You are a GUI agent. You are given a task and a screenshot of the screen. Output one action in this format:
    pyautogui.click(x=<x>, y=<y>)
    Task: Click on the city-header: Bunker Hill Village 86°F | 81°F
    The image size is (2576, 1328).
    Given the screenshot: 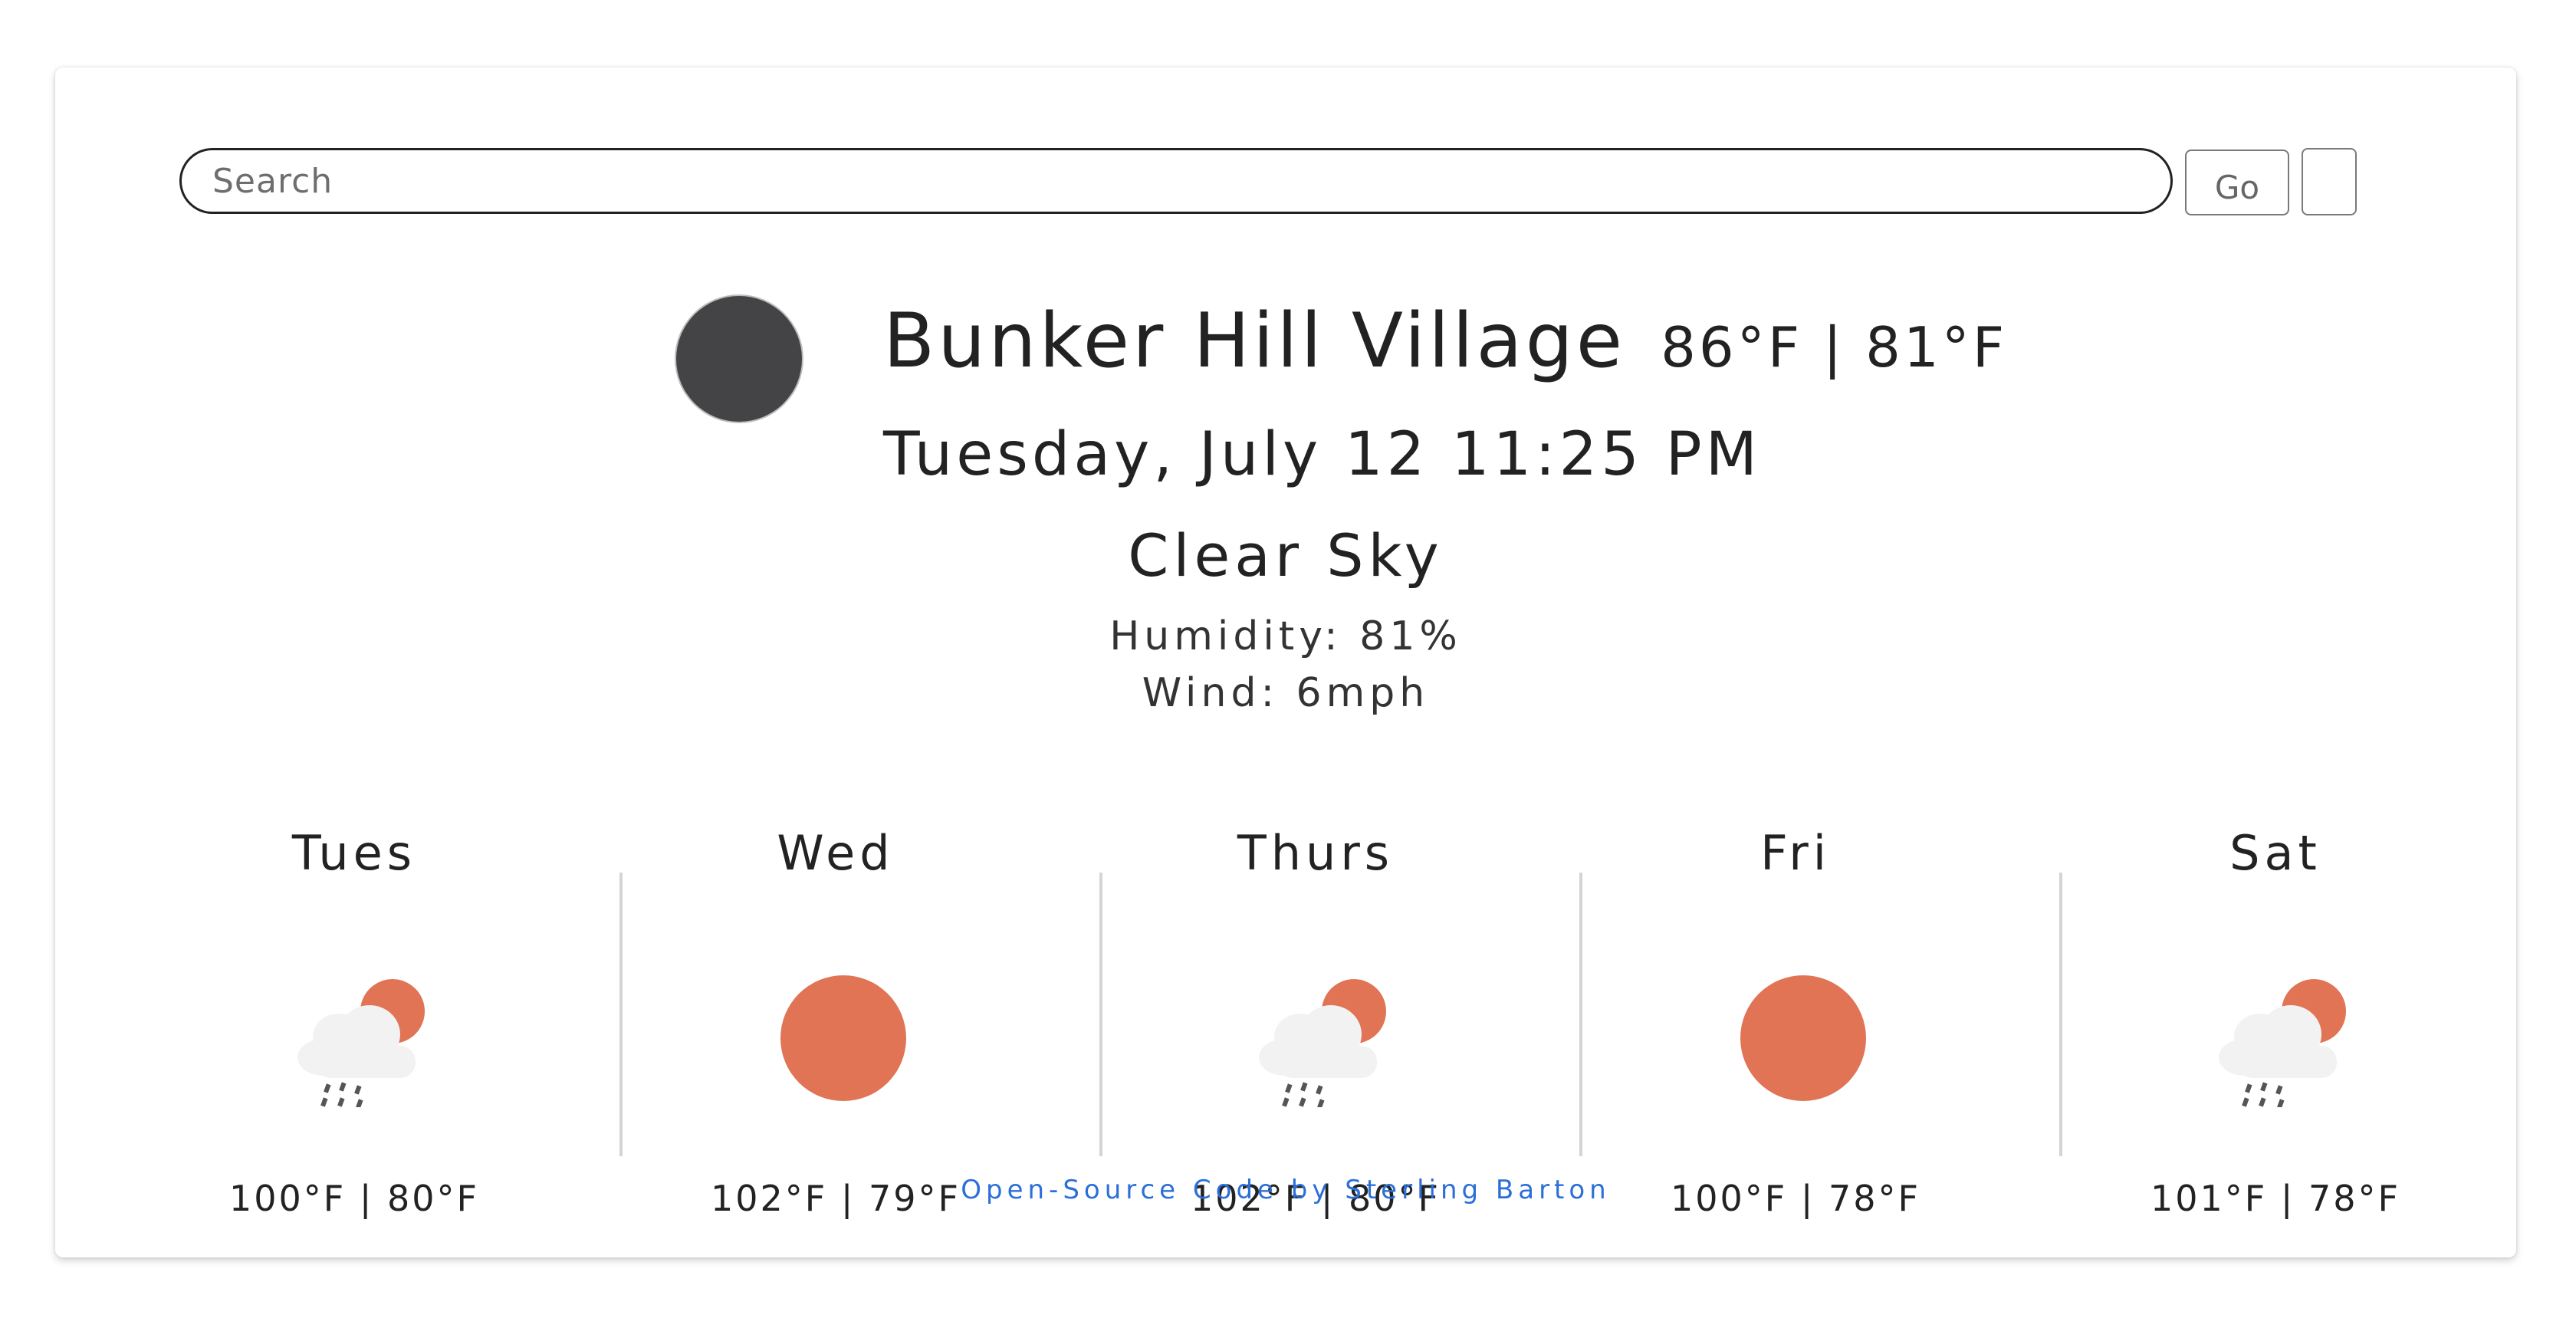 What is the action you would take?
    pyautogui.click(x=1445, y=341)
    